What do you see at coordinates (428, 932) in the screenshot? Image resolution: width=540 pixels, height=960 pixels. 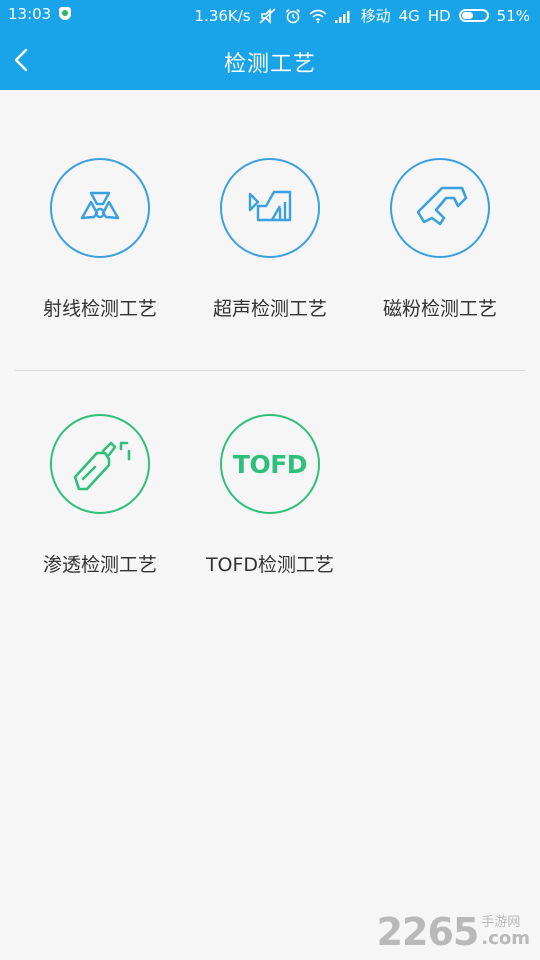 I see `watermark-number: 2265` at bounding box center [428, 932].